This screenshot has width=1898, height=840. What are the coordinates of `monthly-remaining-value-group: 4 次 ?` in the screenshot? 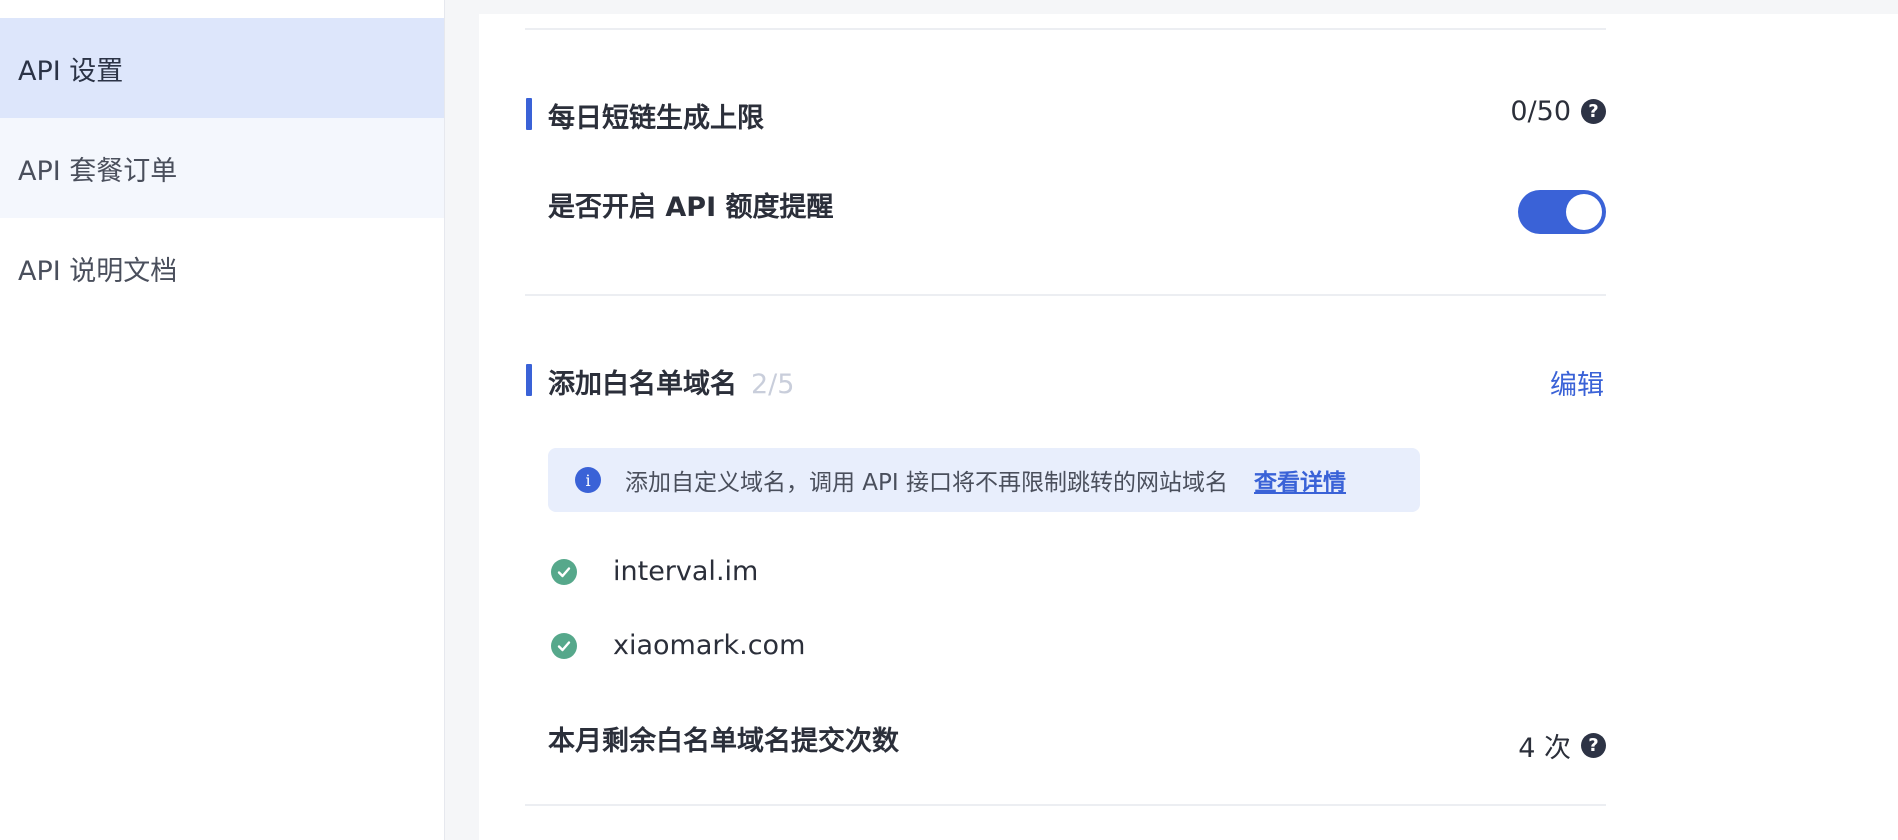 It's located at (1562, 745).